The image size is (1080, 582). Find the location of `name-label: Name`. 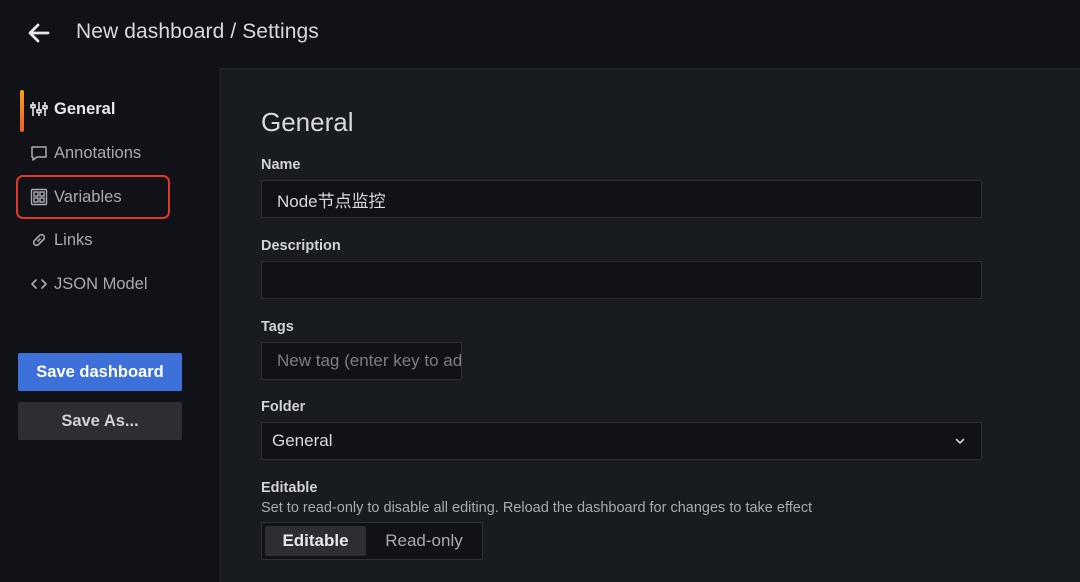

name-label: Name is located at coordinates (281, 165).